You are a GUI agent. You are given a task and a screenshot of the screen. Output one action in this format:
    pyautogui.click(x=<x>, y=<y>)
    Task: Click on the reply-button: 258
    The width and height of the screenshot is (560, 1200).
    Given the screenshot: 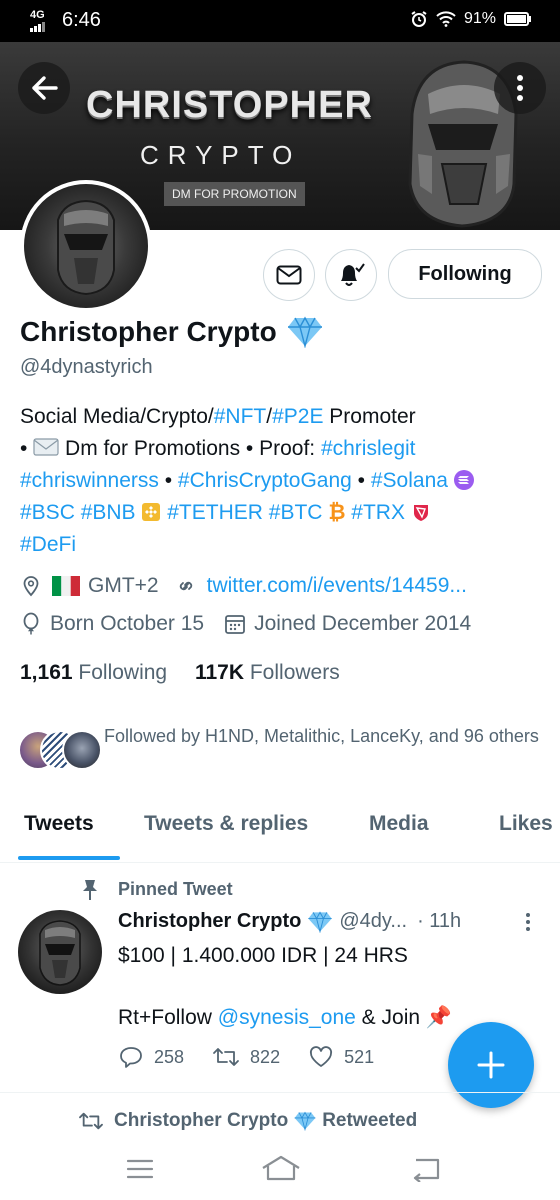 What is the action you would take?
    pyautogui.click(x=151, y=1057)
    